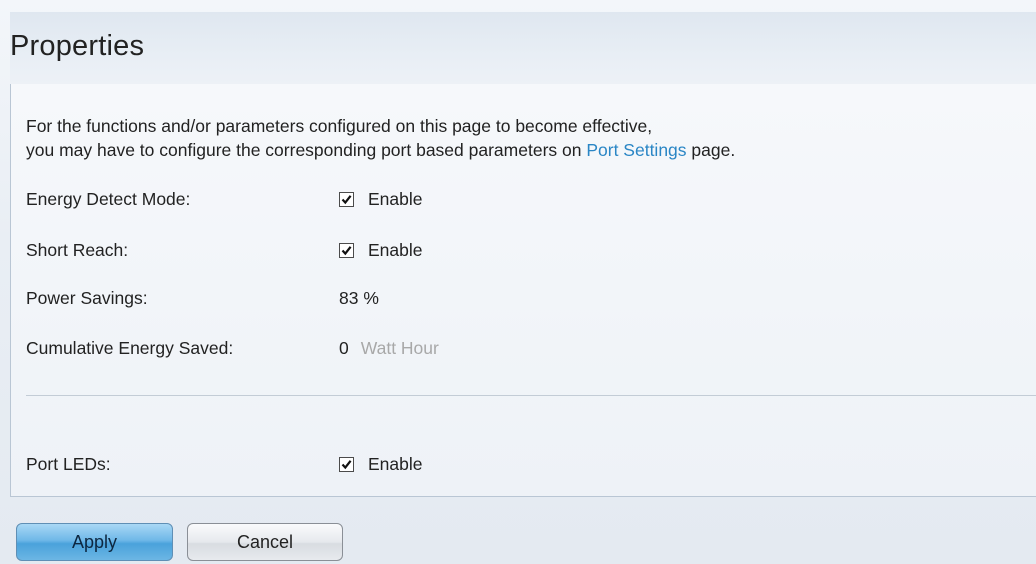 Image resolution: width=1036 pixels, height=564 pixels. Describe the element at coordinates (636, 150) in the screenshot. I see `port-settings-link: Port Settings` at that location.